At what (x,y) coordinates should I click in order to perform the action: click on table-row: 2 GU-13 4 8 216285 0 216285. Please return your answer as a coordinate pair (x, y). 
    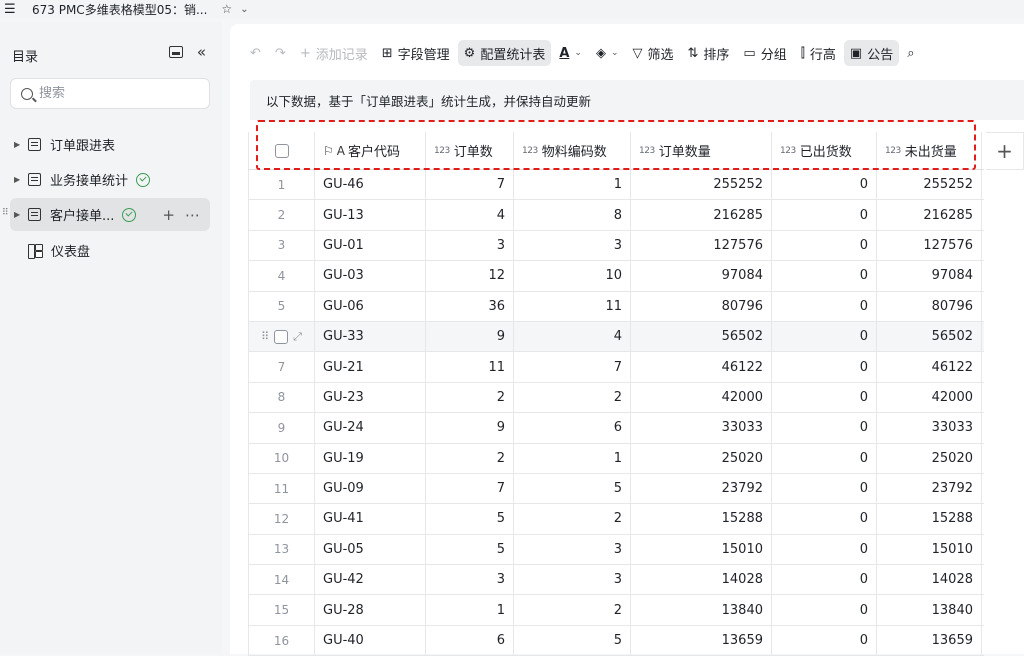
    Looking at the image, I should click on (616, 215).